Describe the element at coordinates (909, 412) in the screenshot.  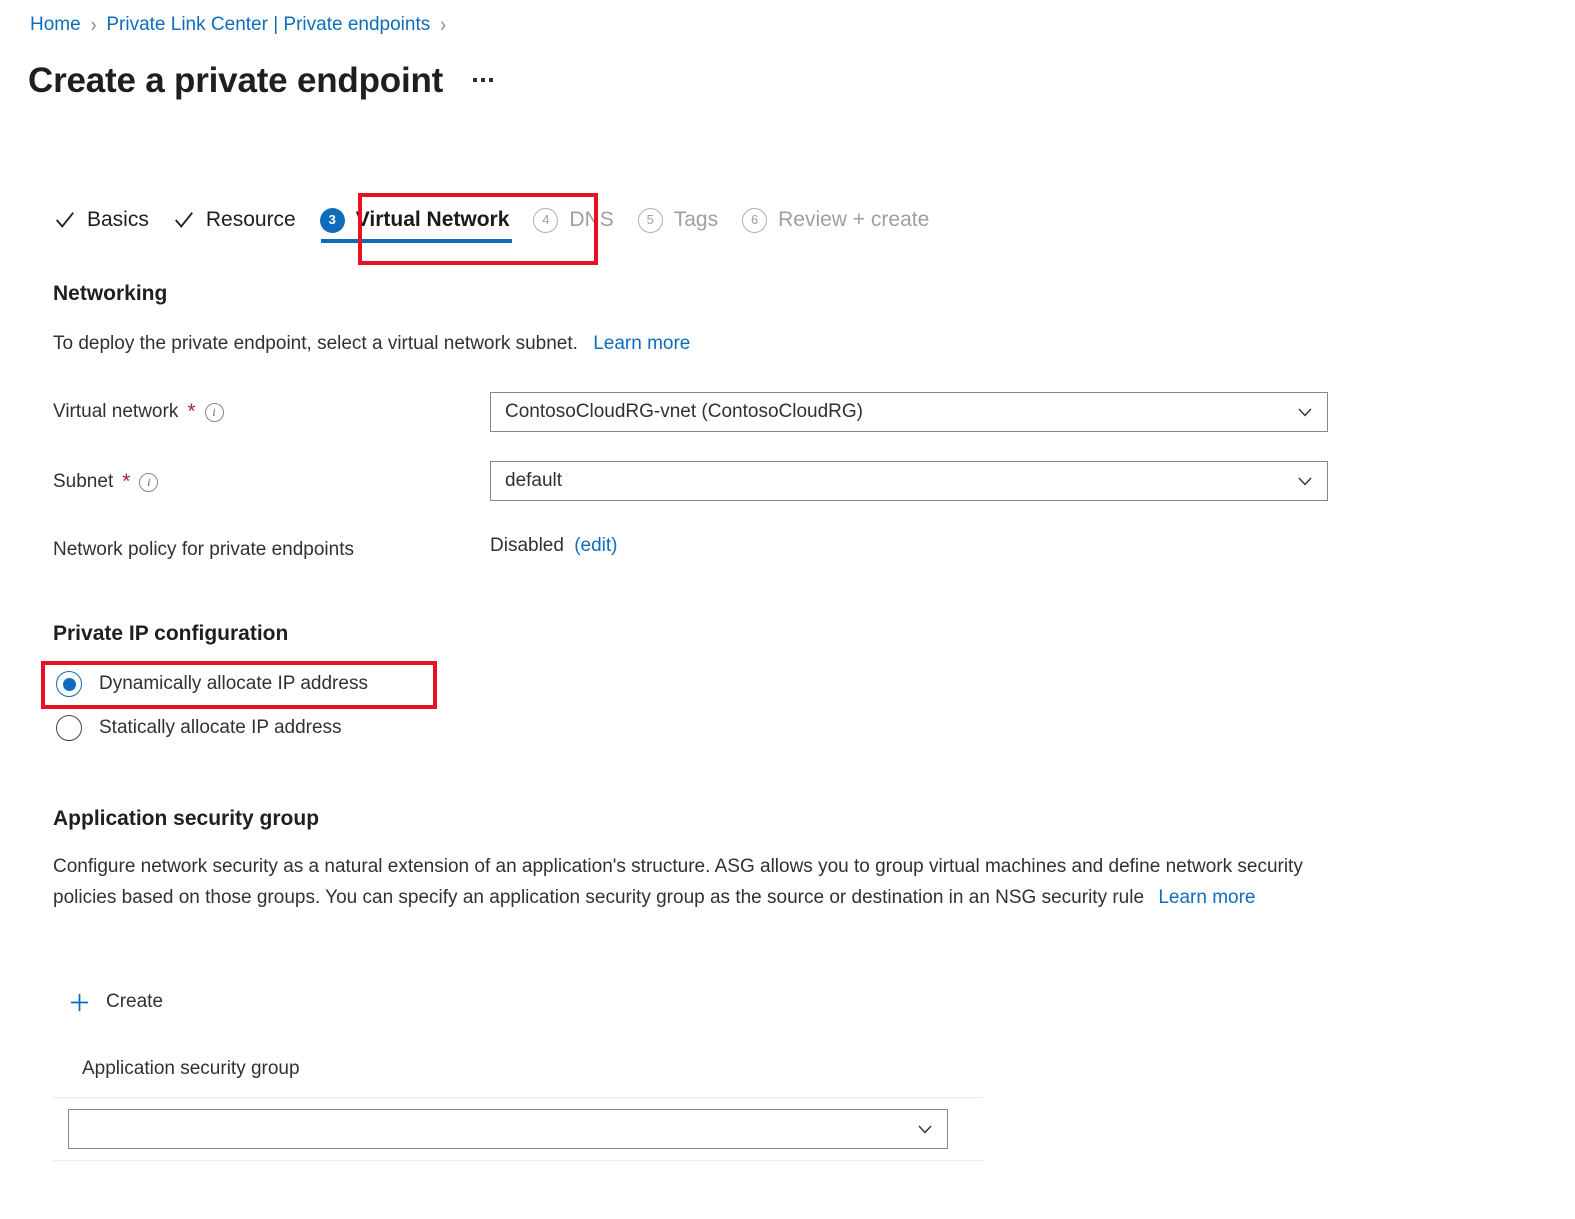
I see `virtual-network-dropdown: ContosoCloudRG-vnet (ContosoCloudRG)` at that location.